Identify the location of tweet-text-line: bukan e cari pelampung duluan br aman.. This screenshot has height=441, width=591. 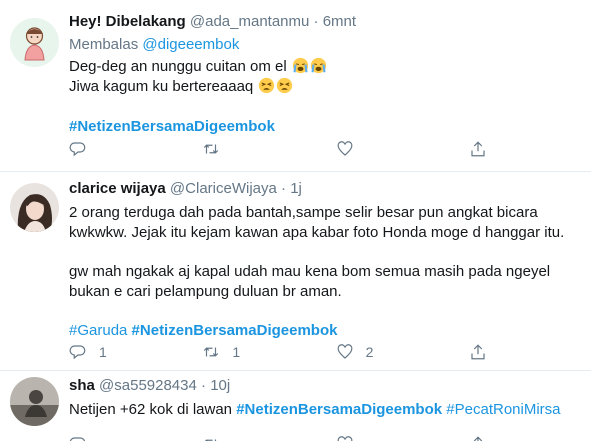
(205, 291).